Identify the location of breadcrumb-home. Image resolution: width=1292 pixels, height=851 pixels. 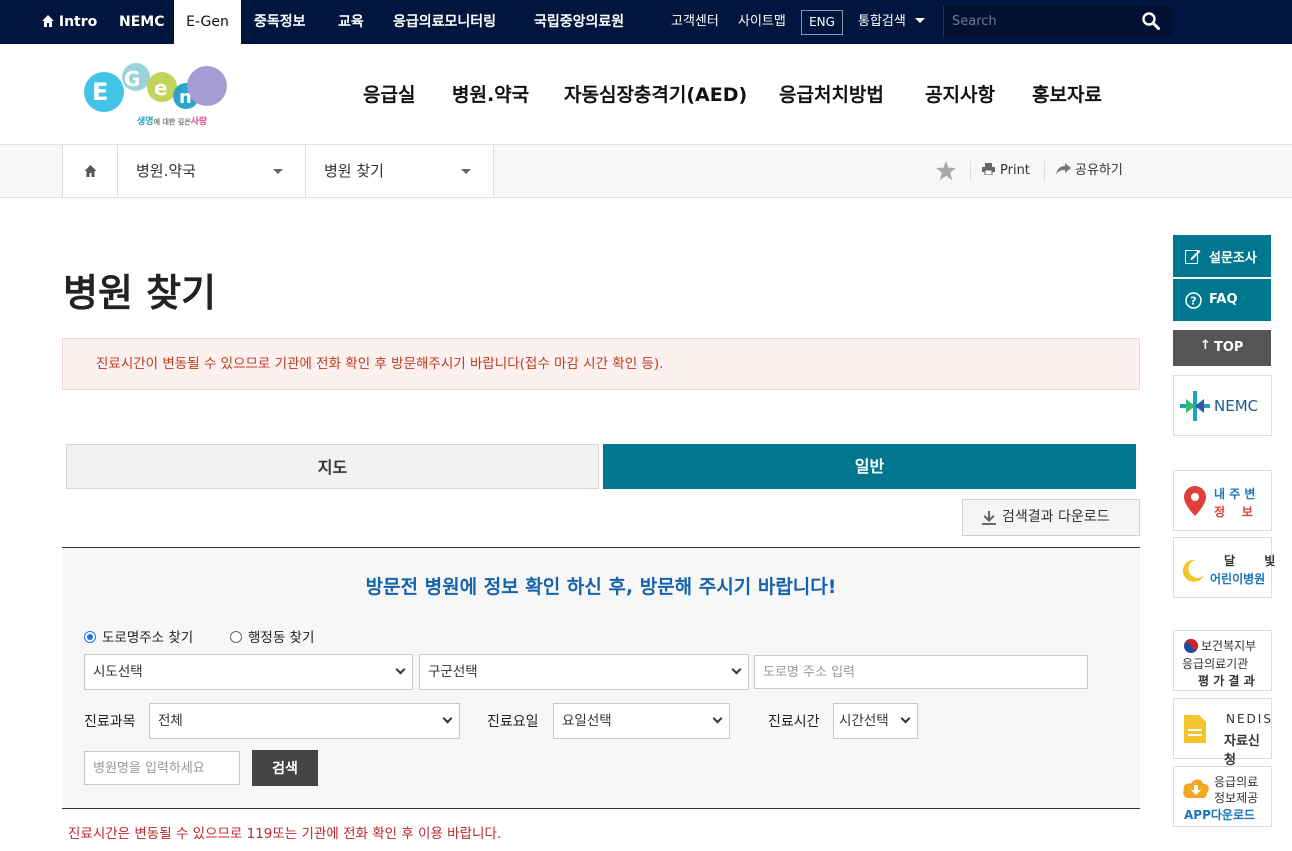
(89, 171).